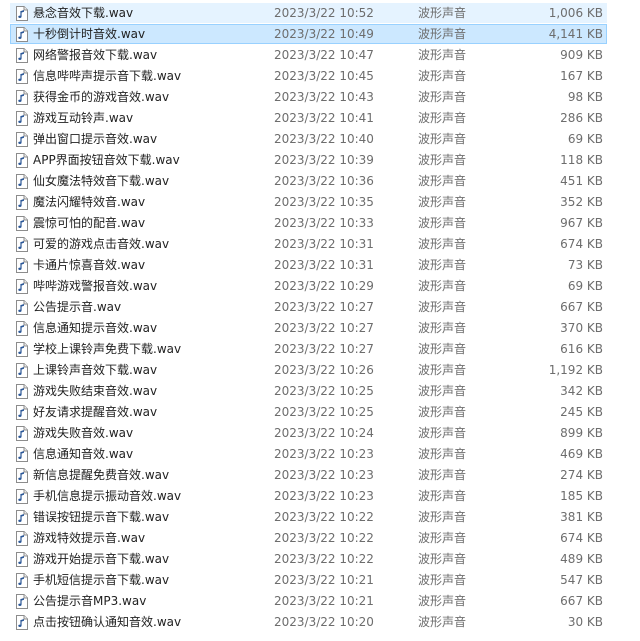 Image resolution: width=640 pixels, height=641 pixels. What do you see at coordinates (90, 601) in the screenshot?
I see `file-name: 公告提示音MP3.wav` at bounding box center [90, 601].